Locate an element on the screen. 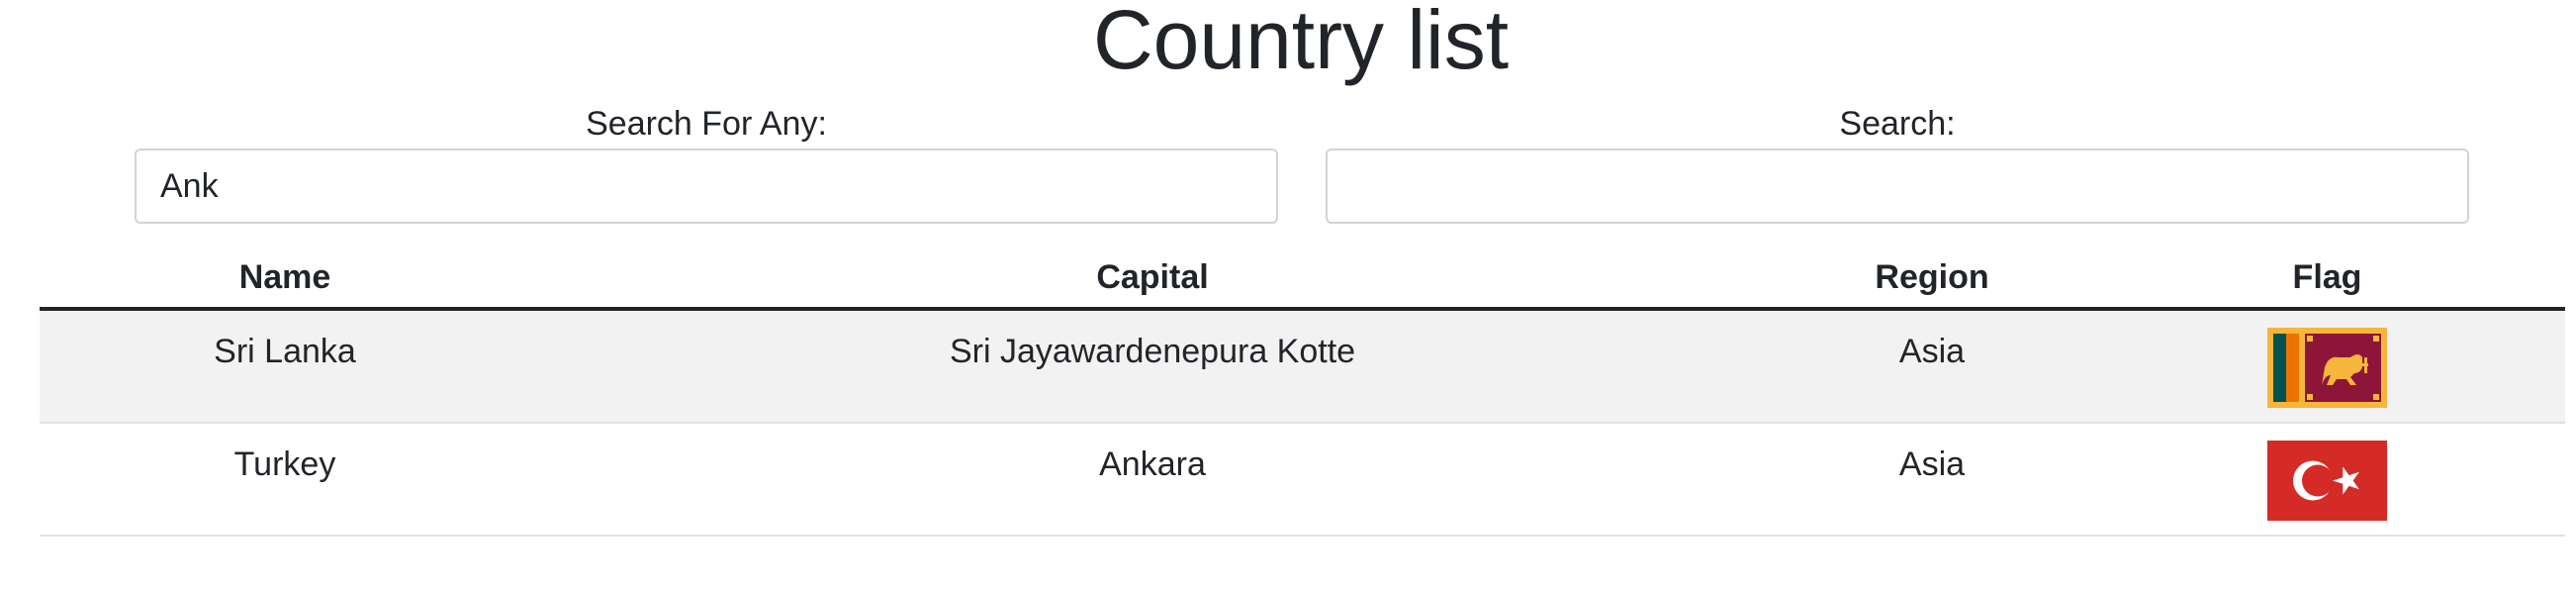  column-header-name: Name is located at coordinates (285, 279).